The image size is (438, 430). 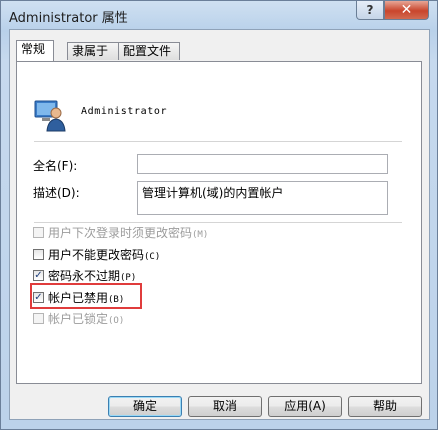 I want to click on close-icon: ✕, so click(x=406, y=10).